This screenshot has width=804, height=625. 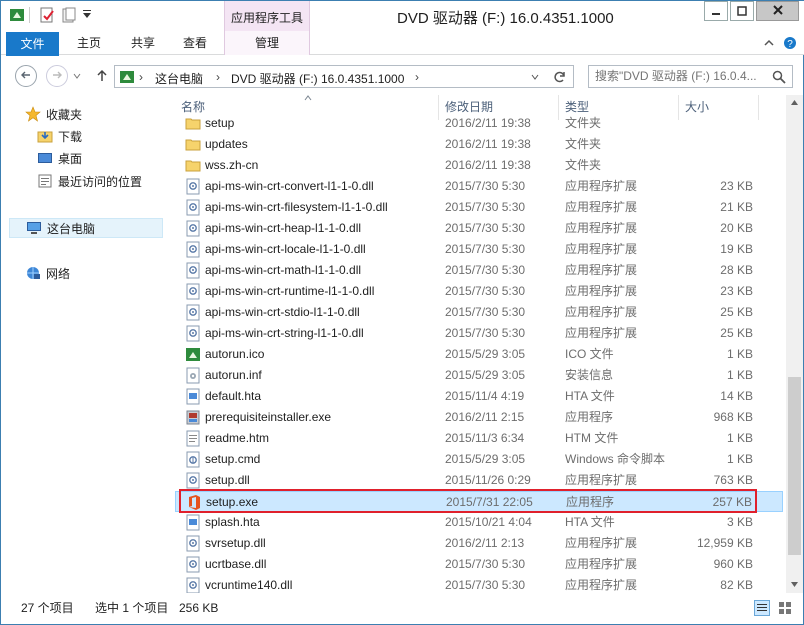 I want to click on search-input, so click(x=684, y=76).